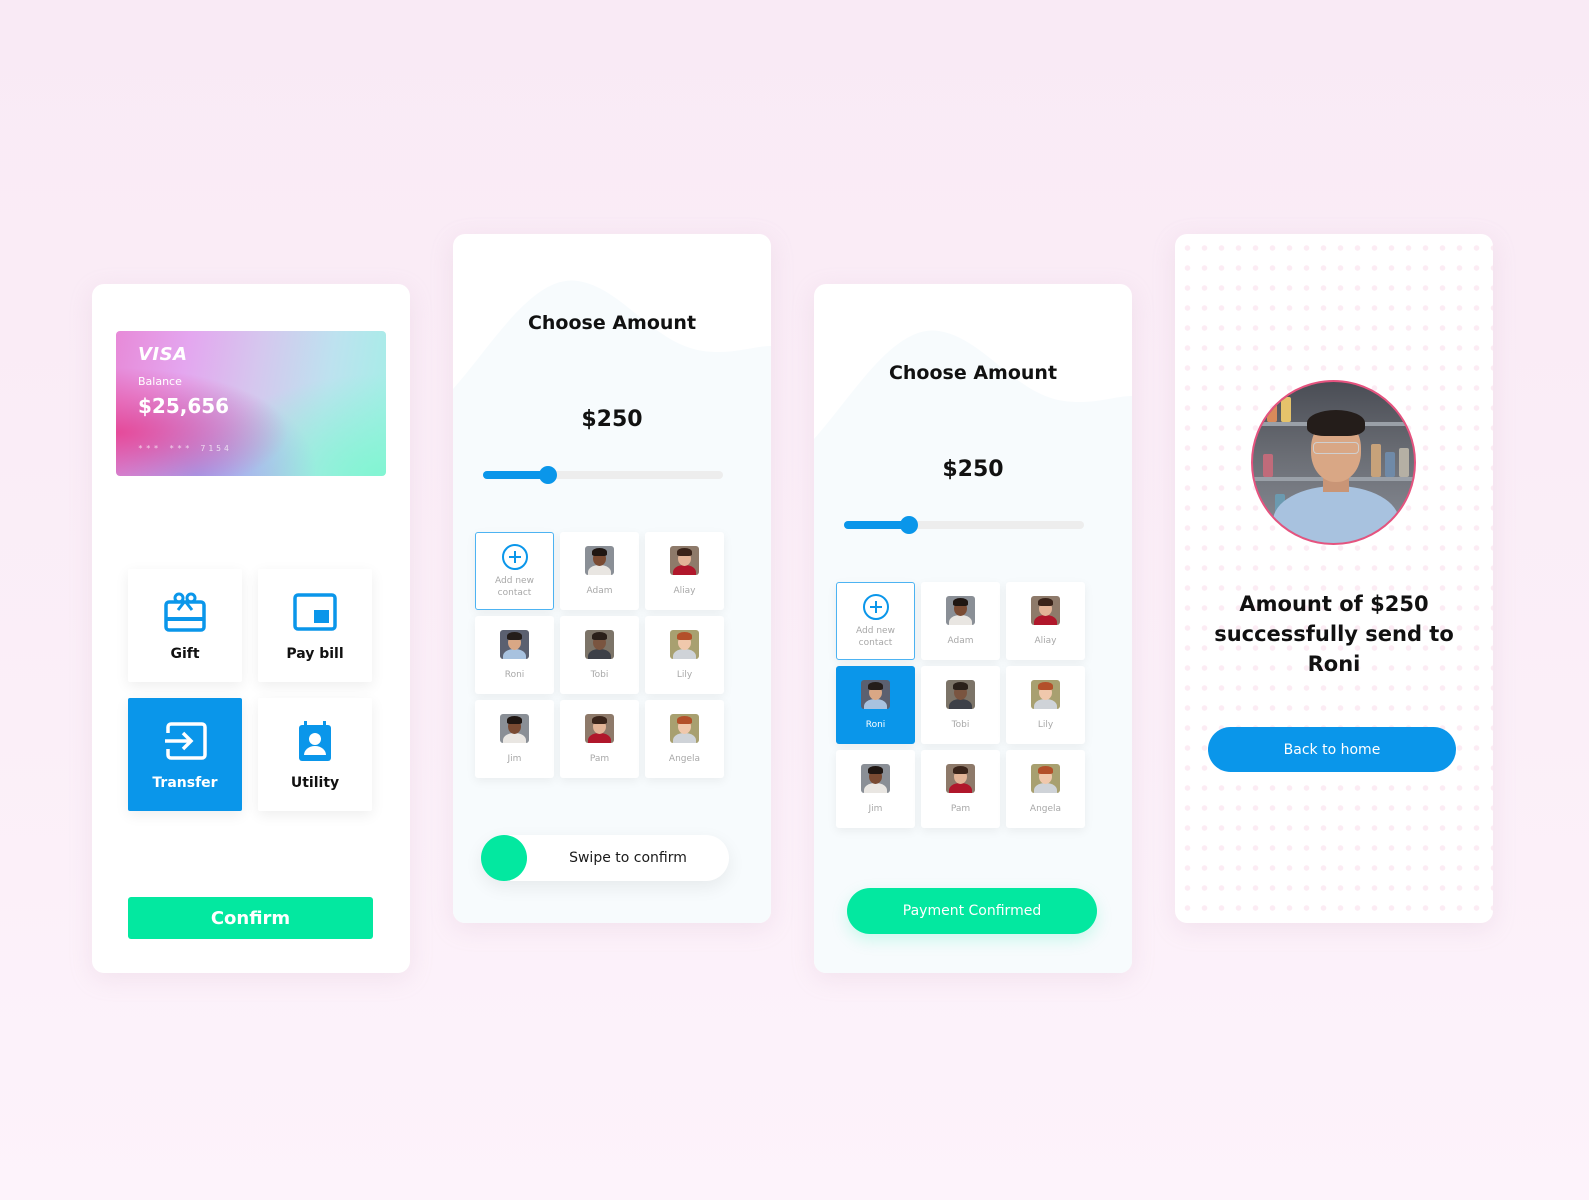 The image size is (1589, 1200). Describe the element at coordinates (185, 448) in the screenshot. I see `card-number: *** *** 7154` at that location.